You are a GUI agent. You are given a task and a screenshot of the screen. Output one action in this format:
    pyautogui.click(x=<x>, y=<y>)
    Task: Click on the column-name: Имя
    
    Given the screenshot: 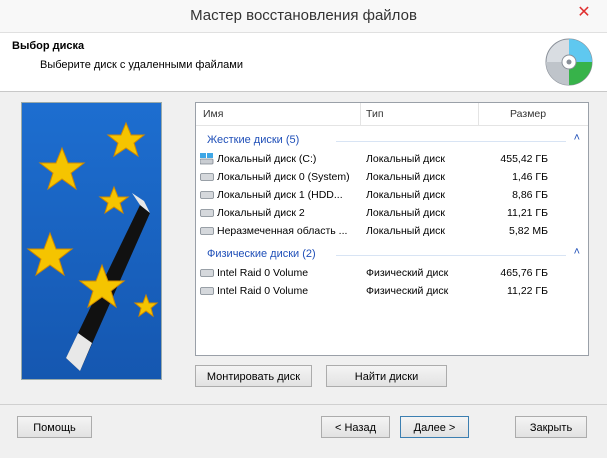 What is the action you would take?
    pyautogui.click(x=213, y=114)
    